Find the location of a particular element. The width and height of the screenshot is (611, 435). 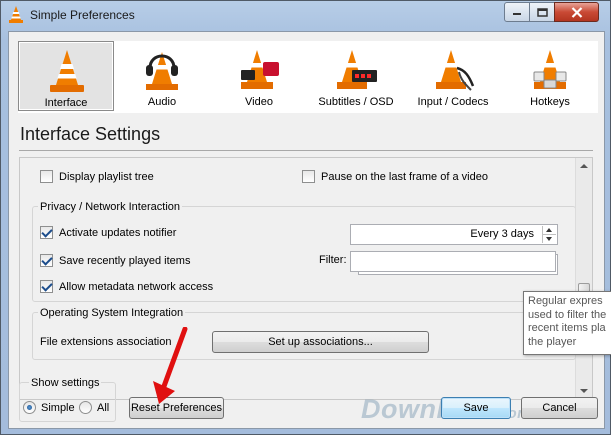

filter-input is located at coordinates (453, 261).